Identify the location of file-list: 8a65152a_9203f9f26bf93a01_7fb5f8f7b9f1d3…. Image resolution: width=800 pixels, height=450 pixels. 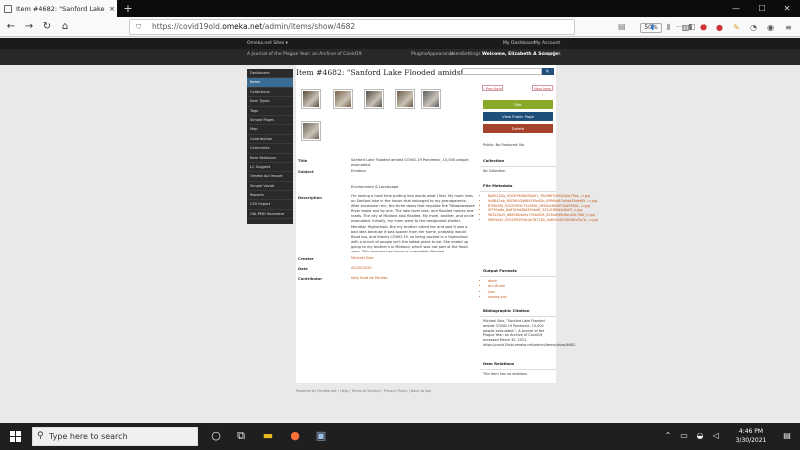
(539, 208).